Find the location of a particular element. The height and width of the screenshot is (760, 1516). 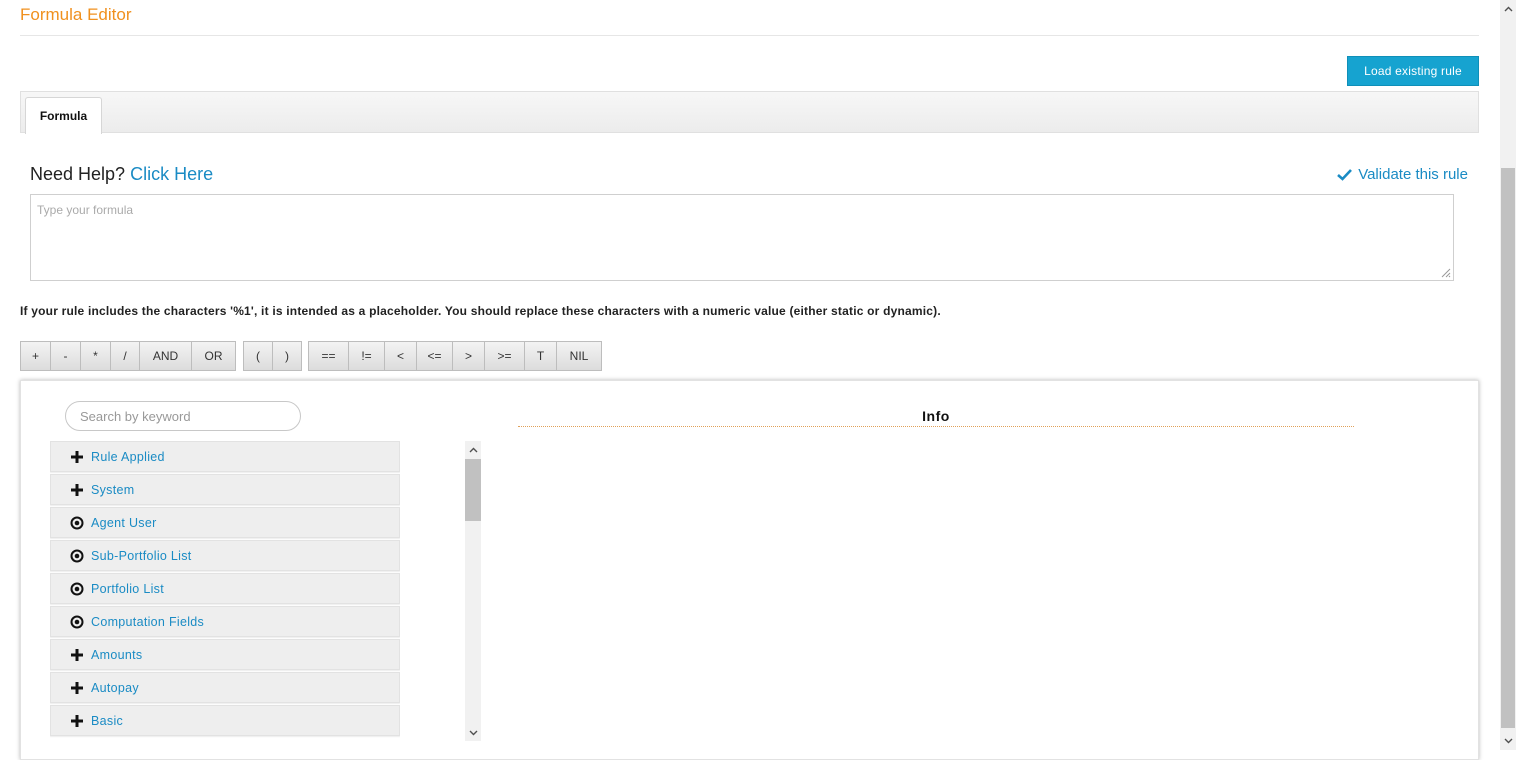

operator-and-button: AND is located at coordinates (165, 356).